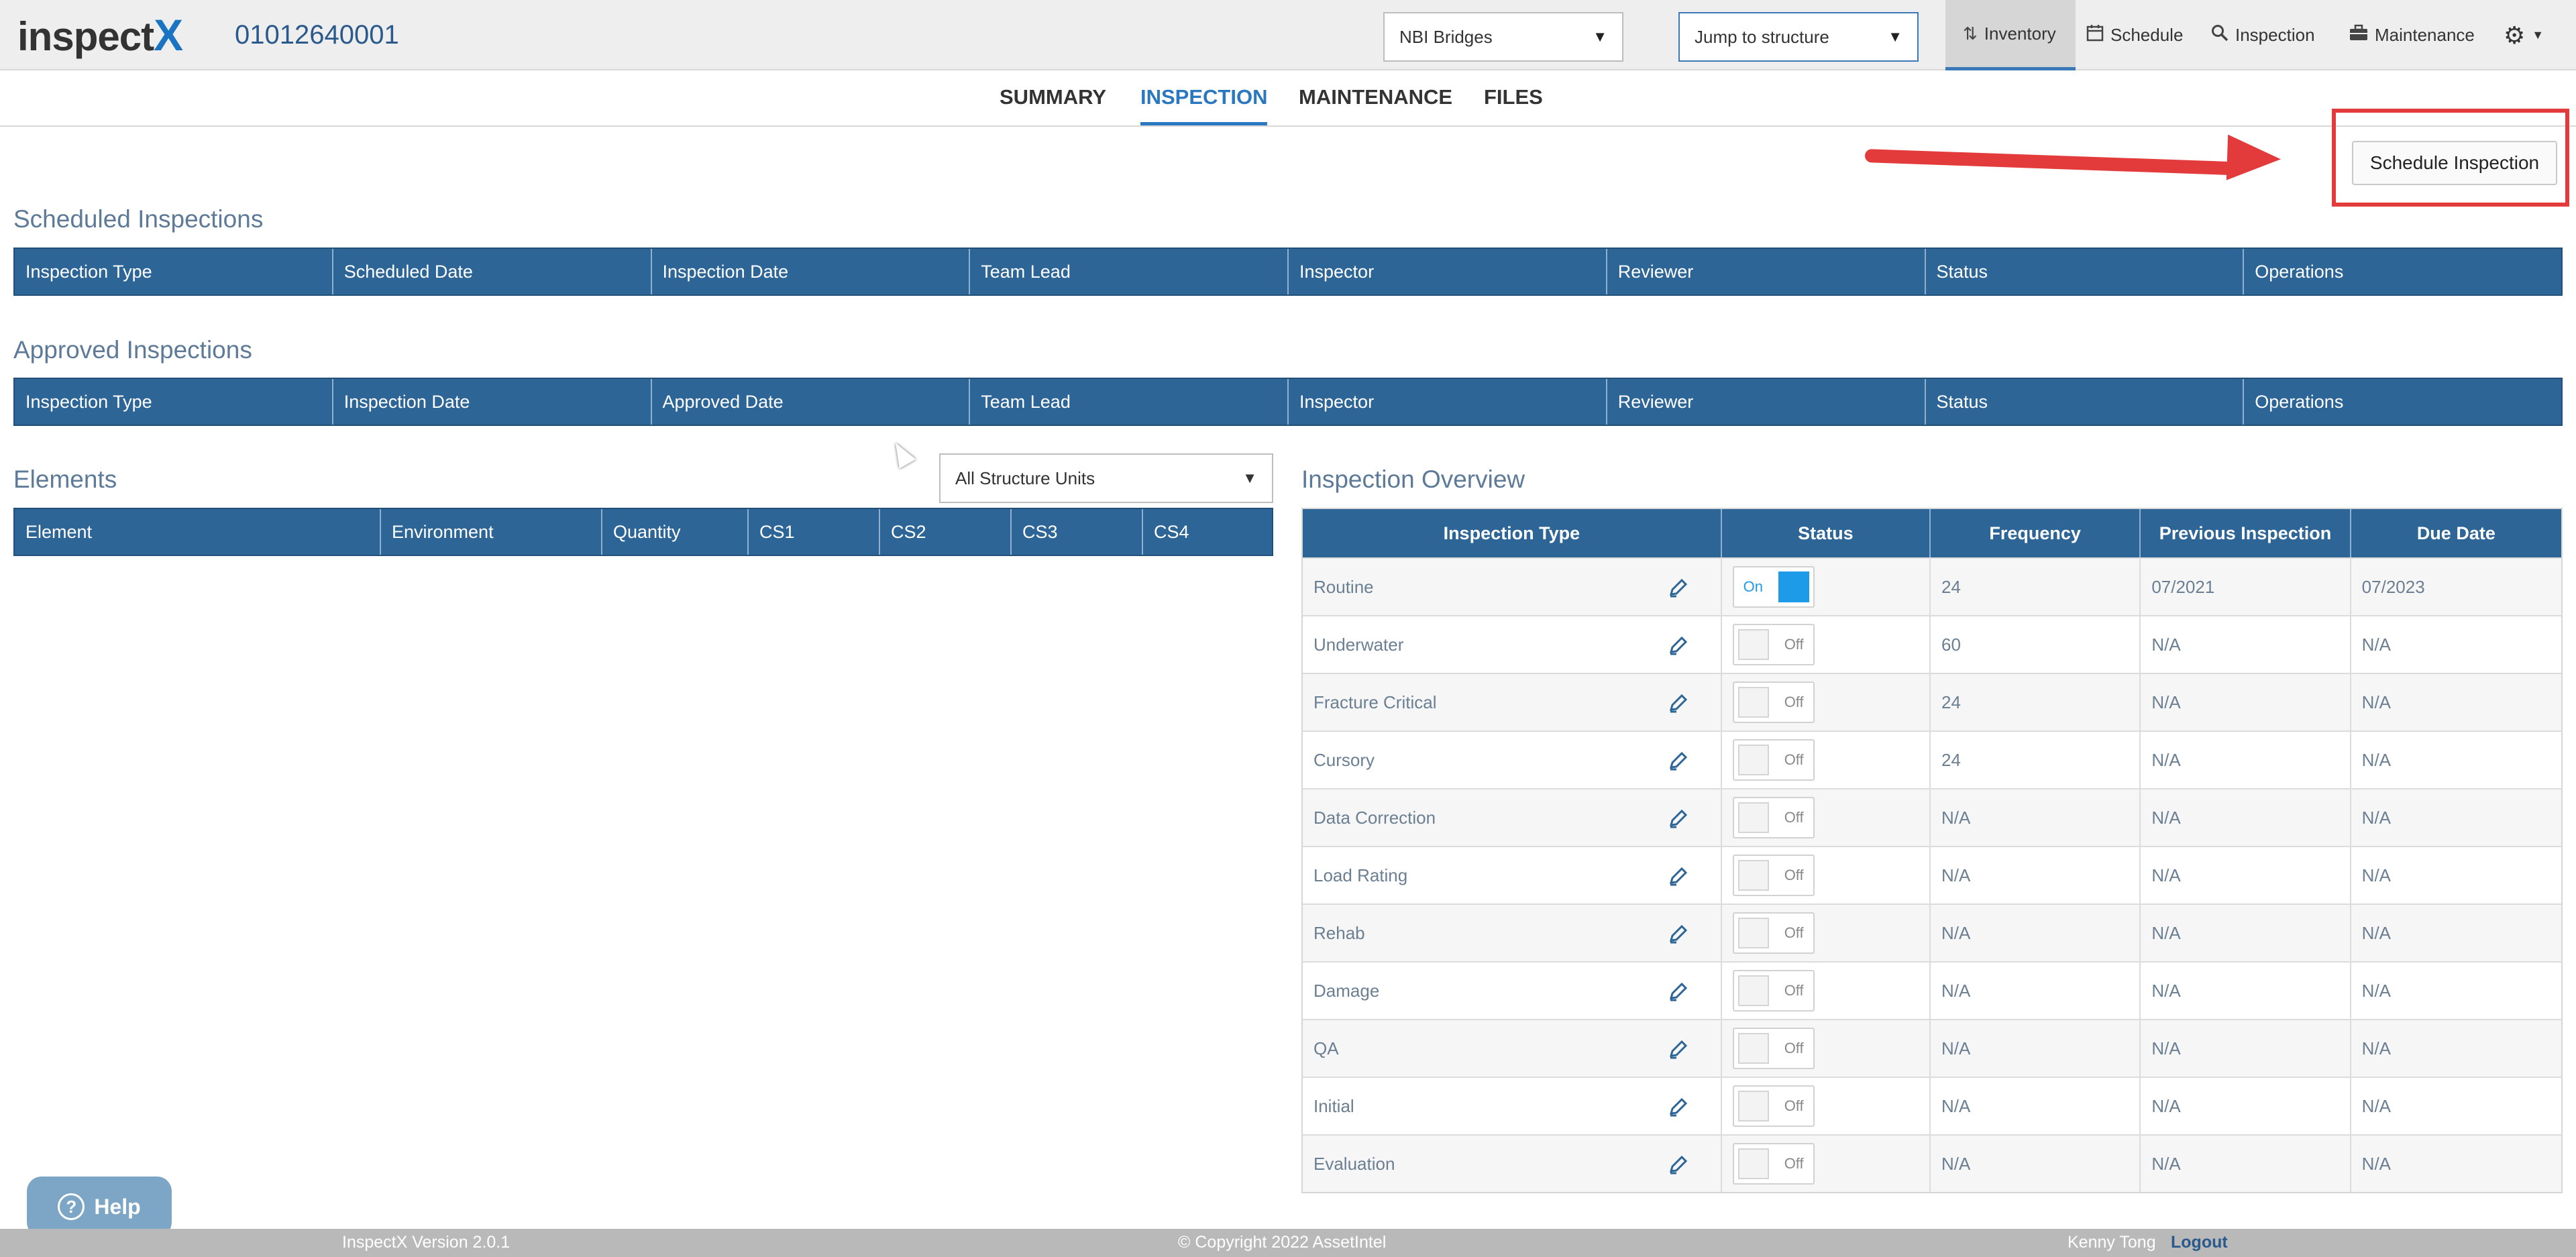  Describe the element at coordinates (1446, 37) in the screenshot. I see `asset-type-value: NBI Bridges` at that location.